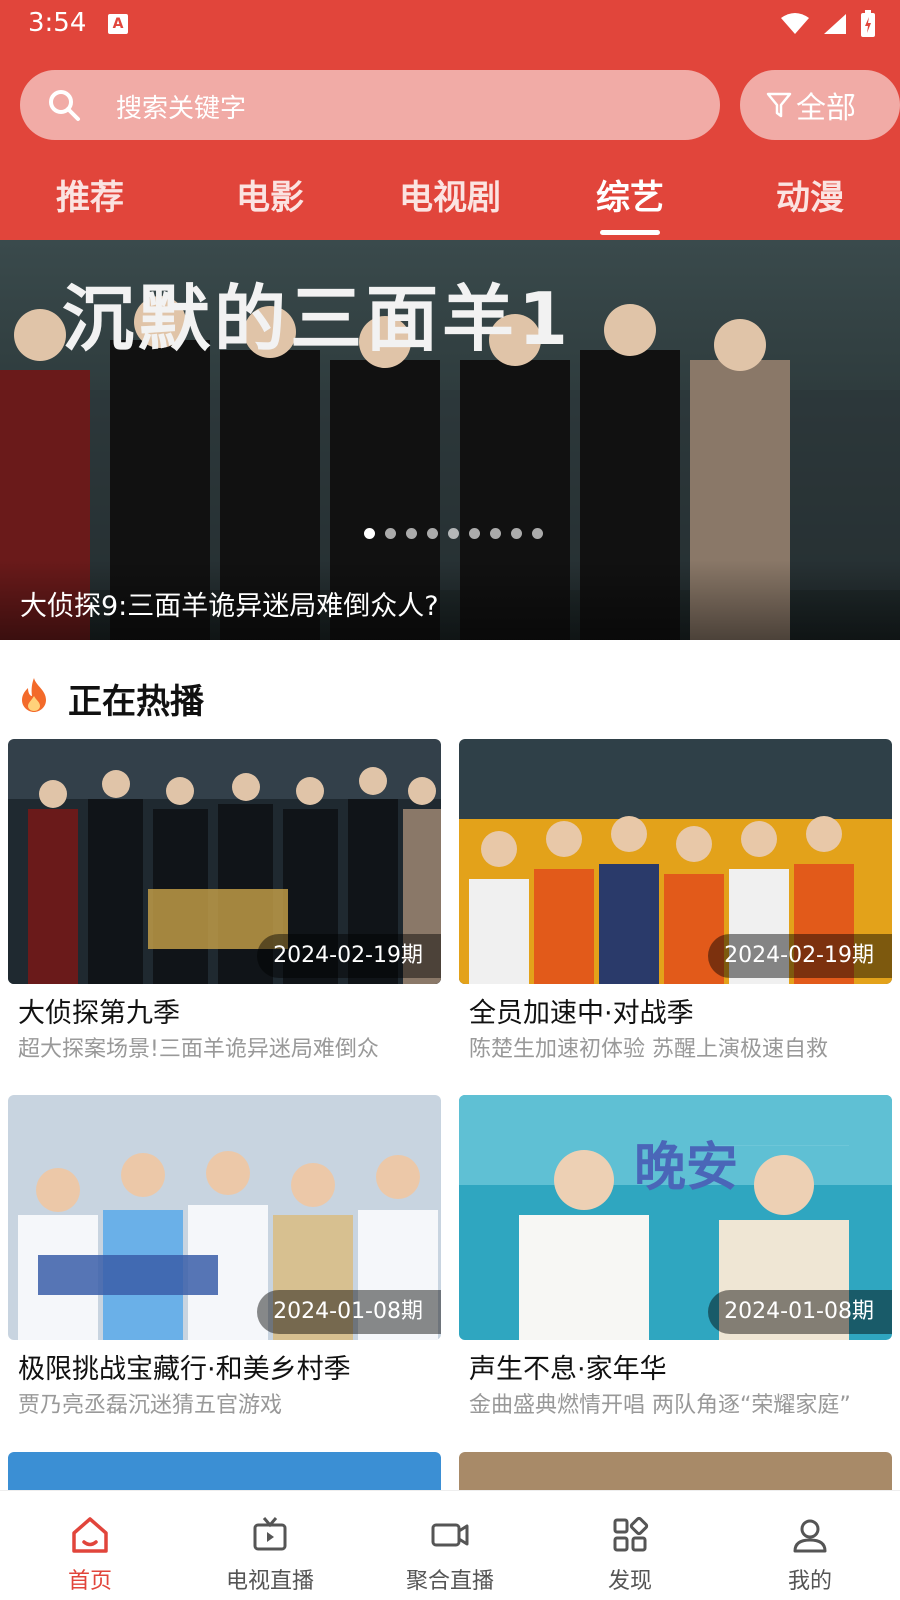 Image resolution: width=900 pixels, height=1600 pixels. What do you see at coordinates (181, 109) in the screenshot?
I see `search-placeholder: 搜索关键字` at bounding box center [181, 109].